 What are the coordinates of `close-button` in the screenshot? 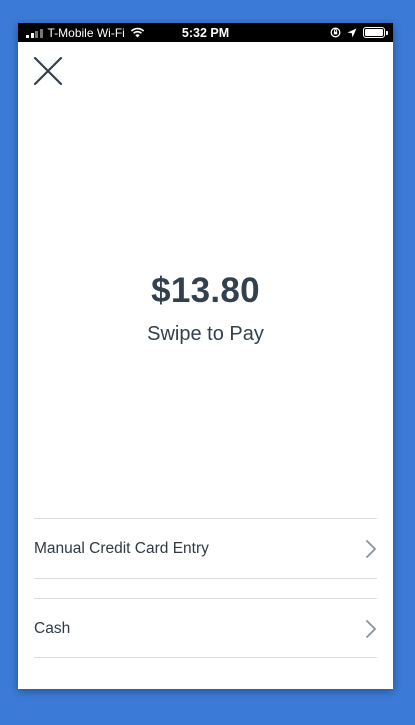 It's located at (48, 71).